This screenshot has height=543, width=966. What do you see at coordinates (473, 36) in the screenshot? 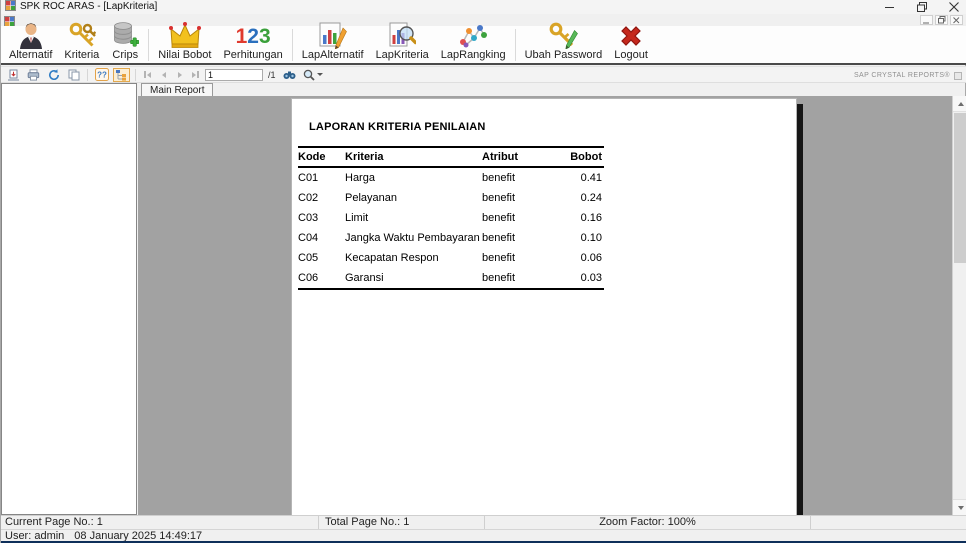
I see `scatter-chart-icon` at bounding box center [473, 36].